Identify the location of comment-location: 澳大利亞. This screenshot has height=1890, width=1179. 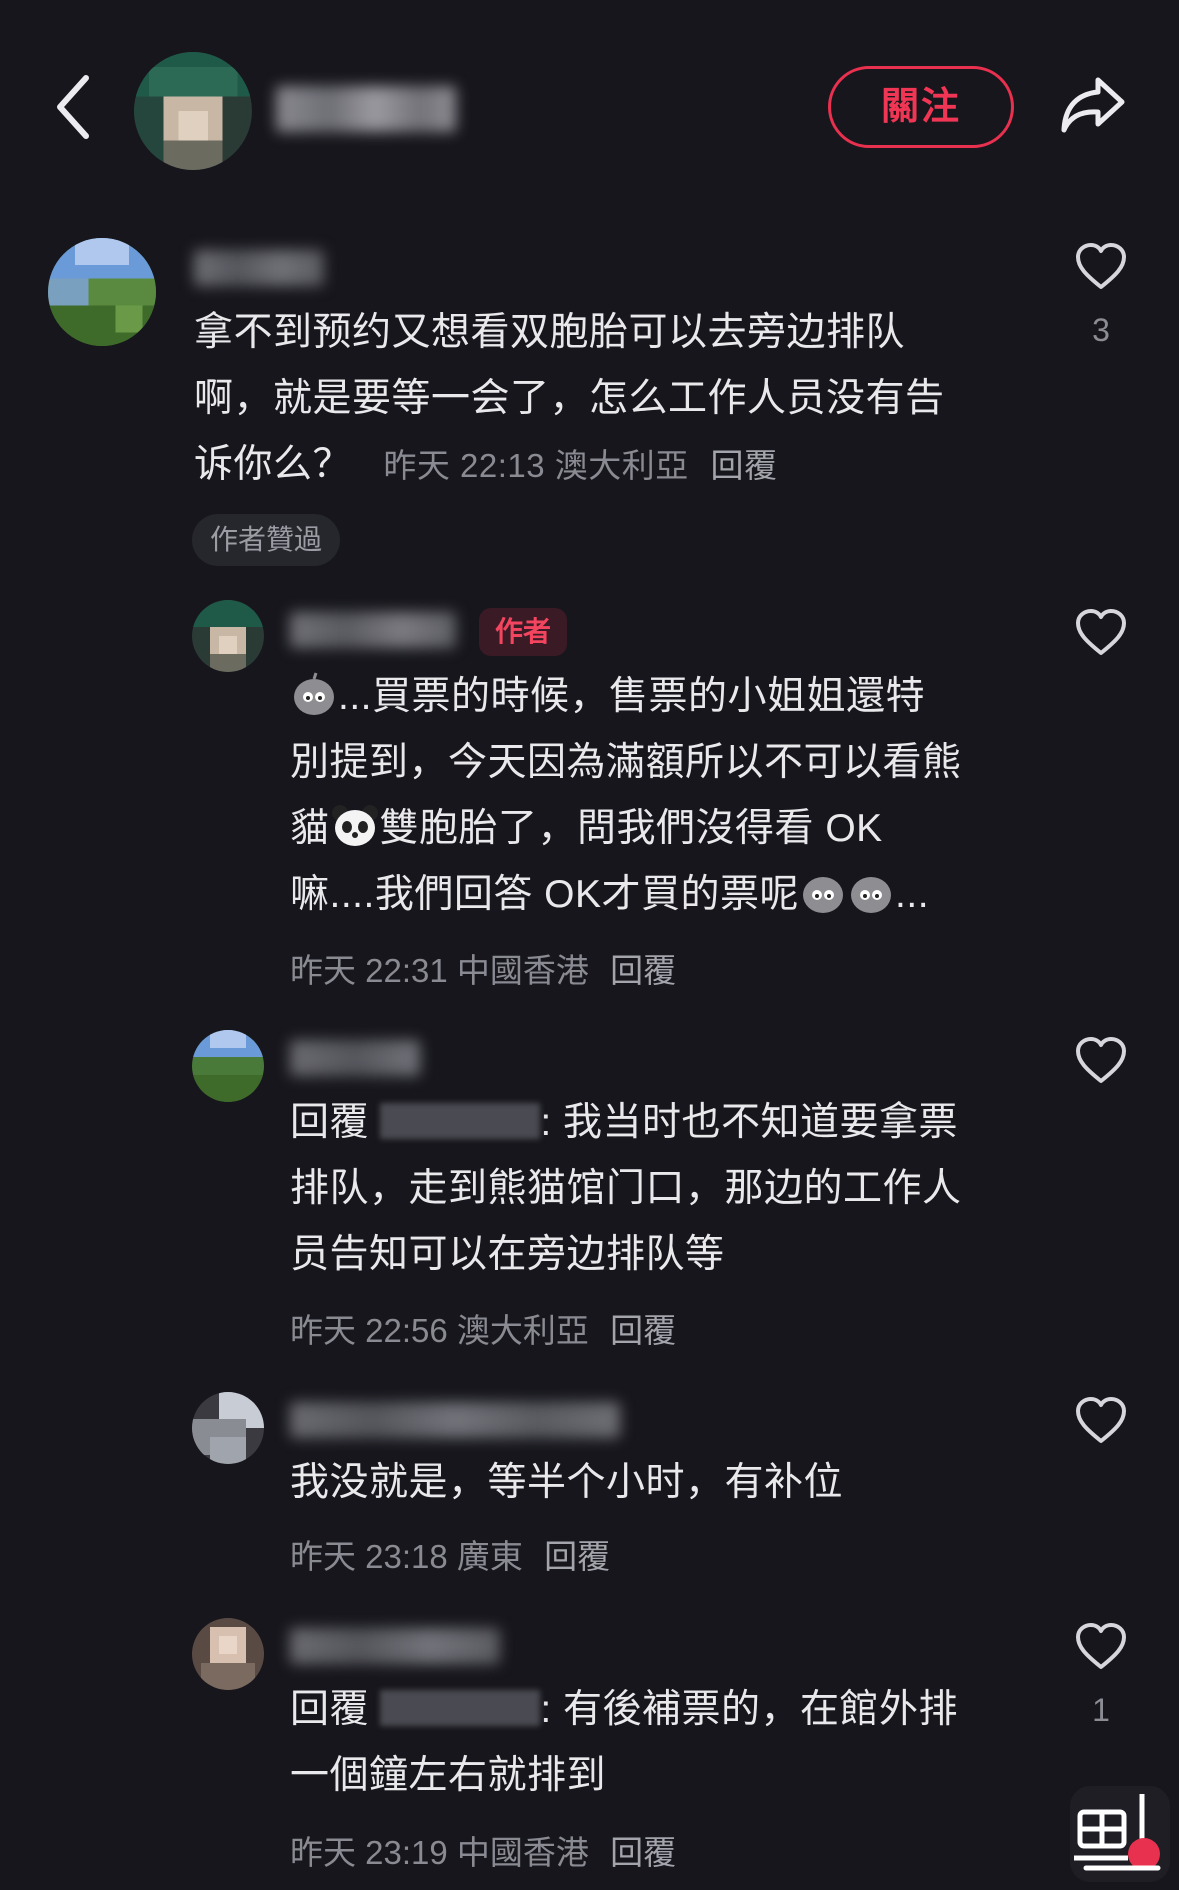
(621, 465).